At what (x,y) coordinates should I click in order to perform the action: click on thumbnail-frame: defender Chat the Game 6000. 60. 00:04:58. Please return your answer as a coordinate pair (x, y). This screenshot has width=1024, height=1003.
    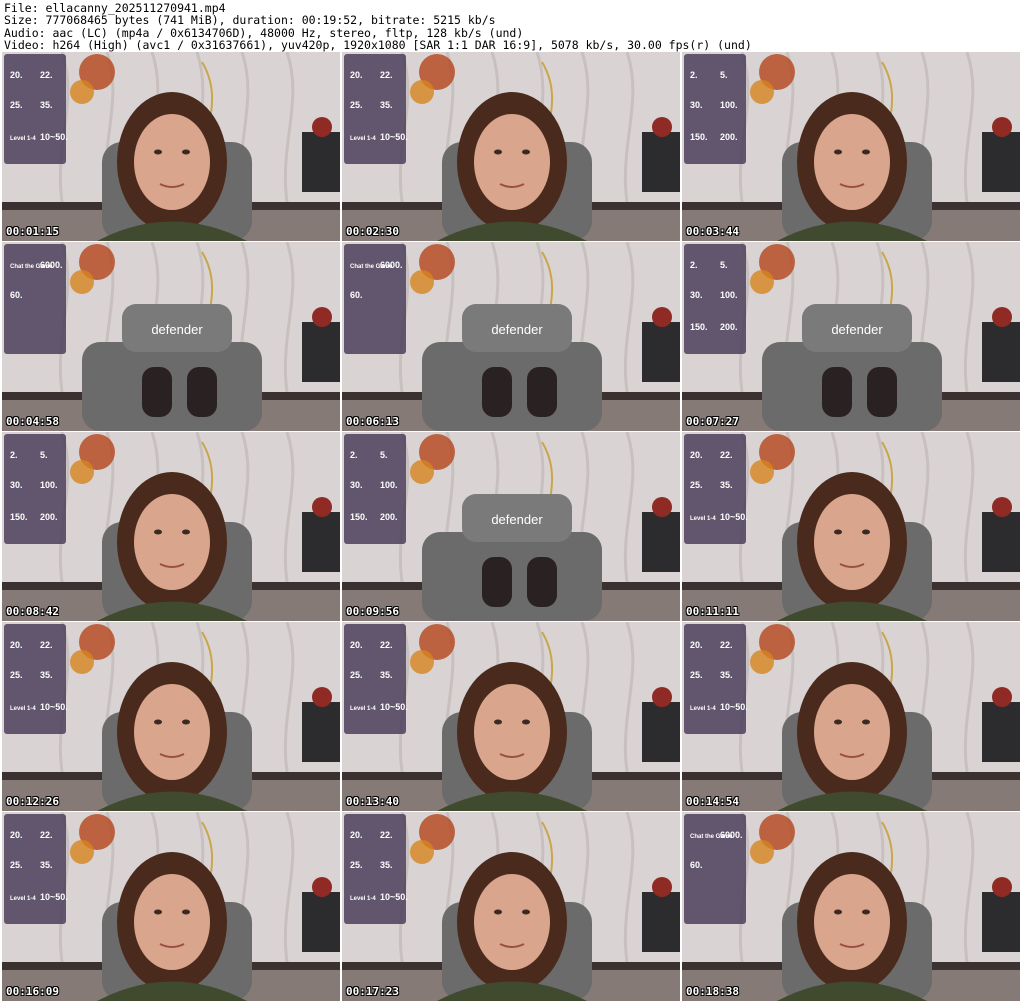
    Looking at the image, I should click on (171, 336).